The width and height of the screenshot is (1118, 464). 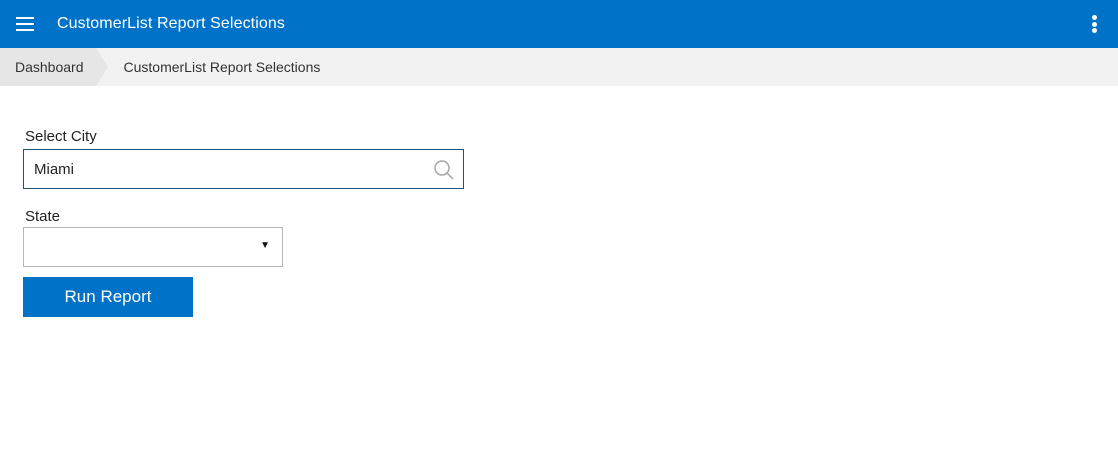 What do you see at coordinates (444, 170) in the screenshot?
I see `search-icon` at bounding box center [444, 170].